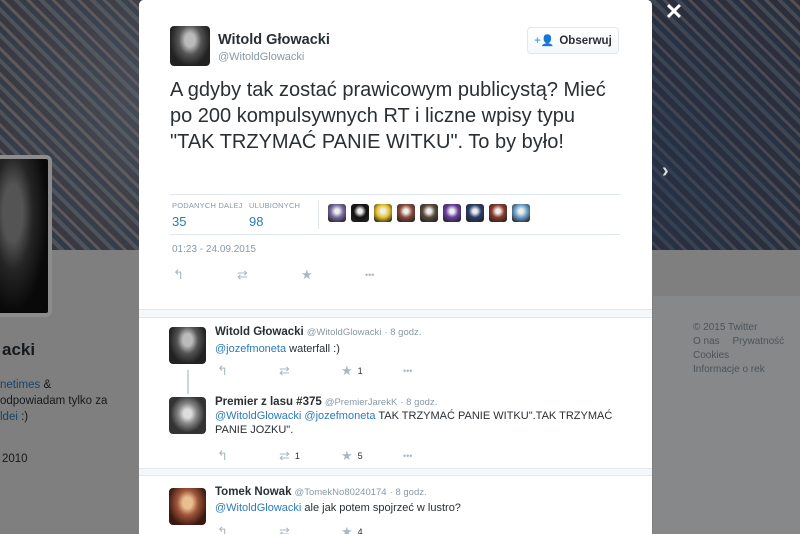 Image resolution: width=800 pixels, height=534 pixels. I want to click on close-icon: ✕, so click(674, 12).